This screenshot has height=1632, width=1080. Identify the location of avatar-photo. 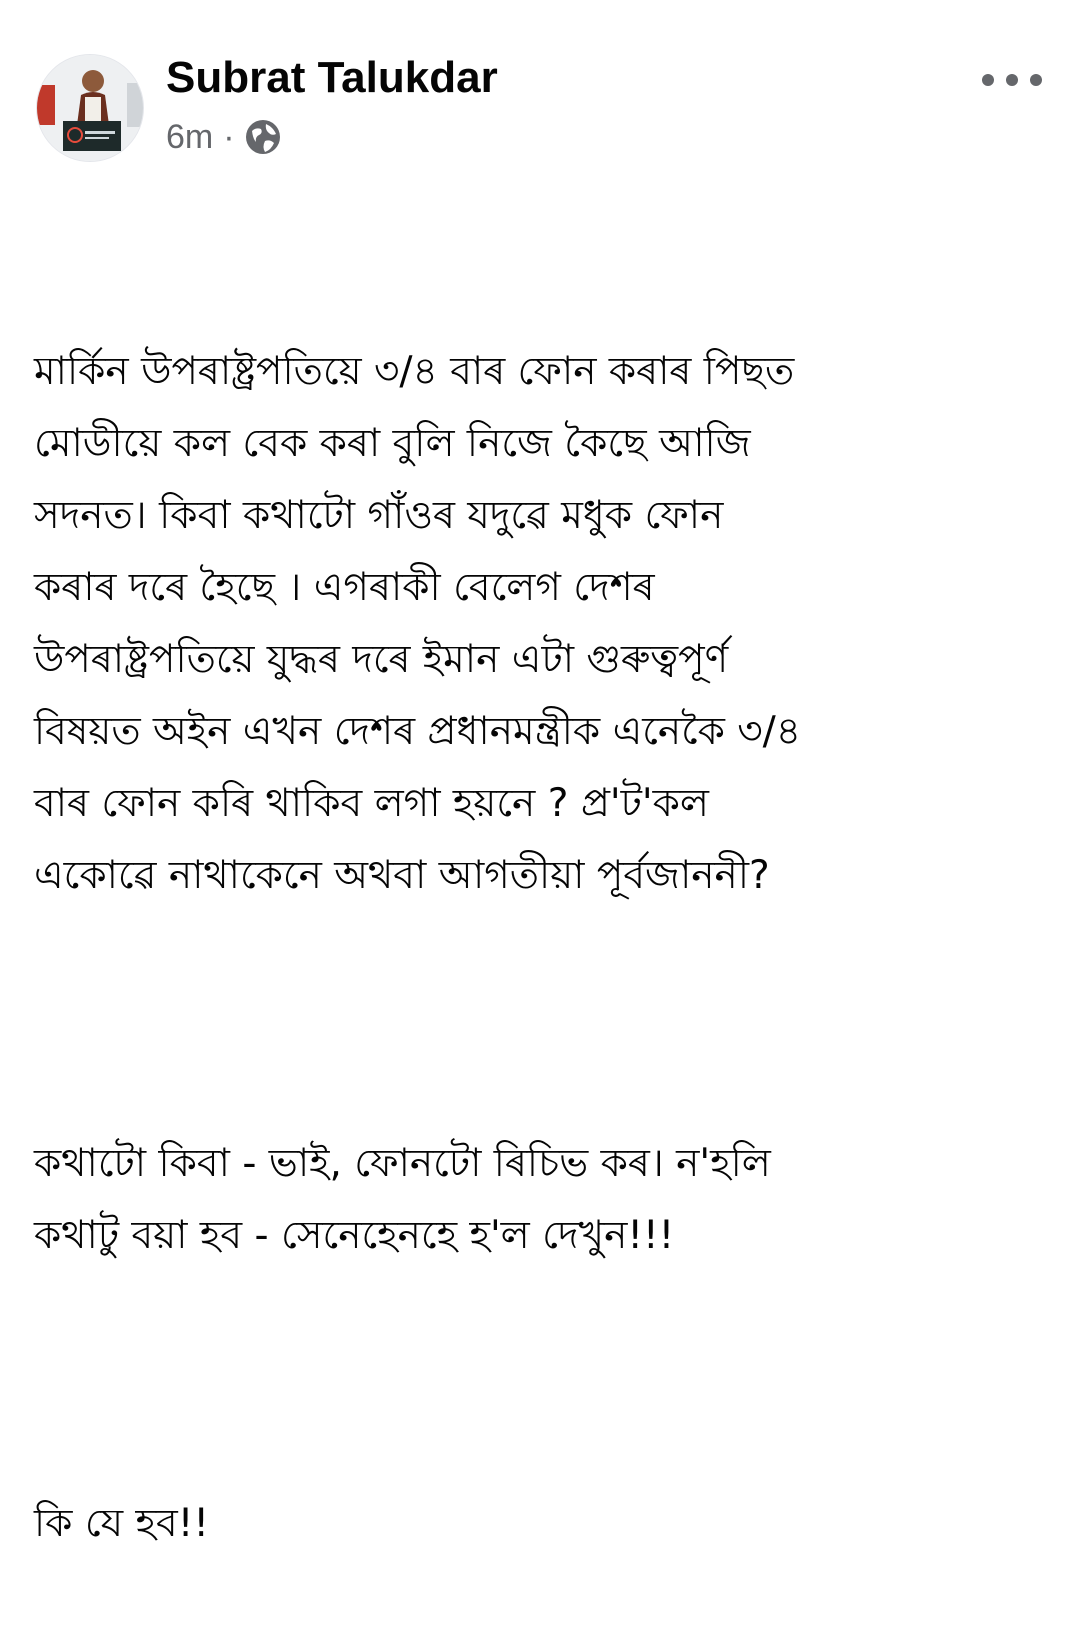
(90, 108).